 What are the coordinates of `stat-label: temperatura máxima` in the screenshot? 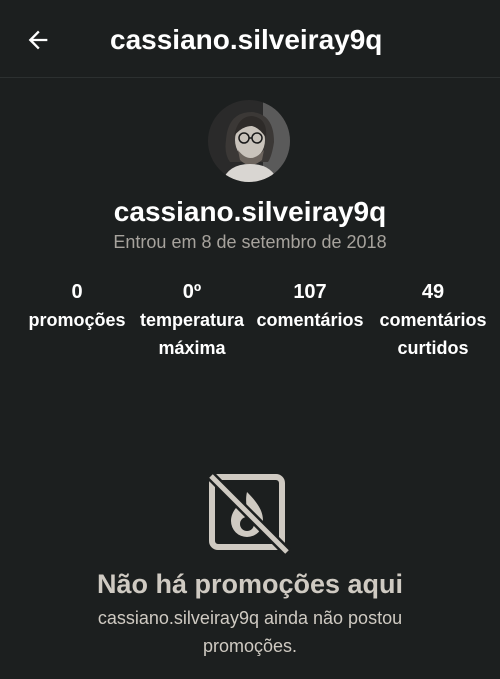 It's located at (192, 334).